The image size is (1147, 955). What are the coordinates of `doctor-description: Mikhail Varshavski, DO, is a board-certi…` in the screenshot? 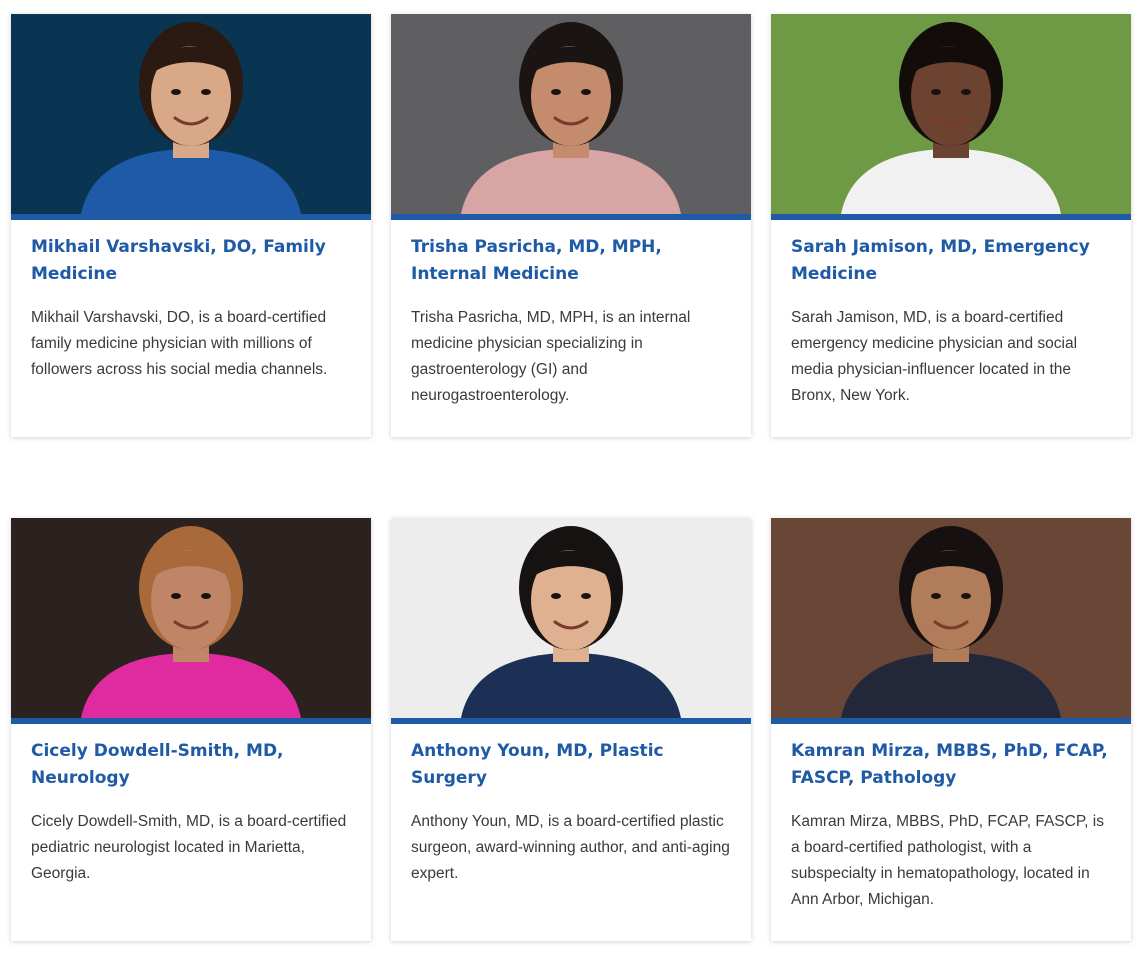 It's located at (179, 343).